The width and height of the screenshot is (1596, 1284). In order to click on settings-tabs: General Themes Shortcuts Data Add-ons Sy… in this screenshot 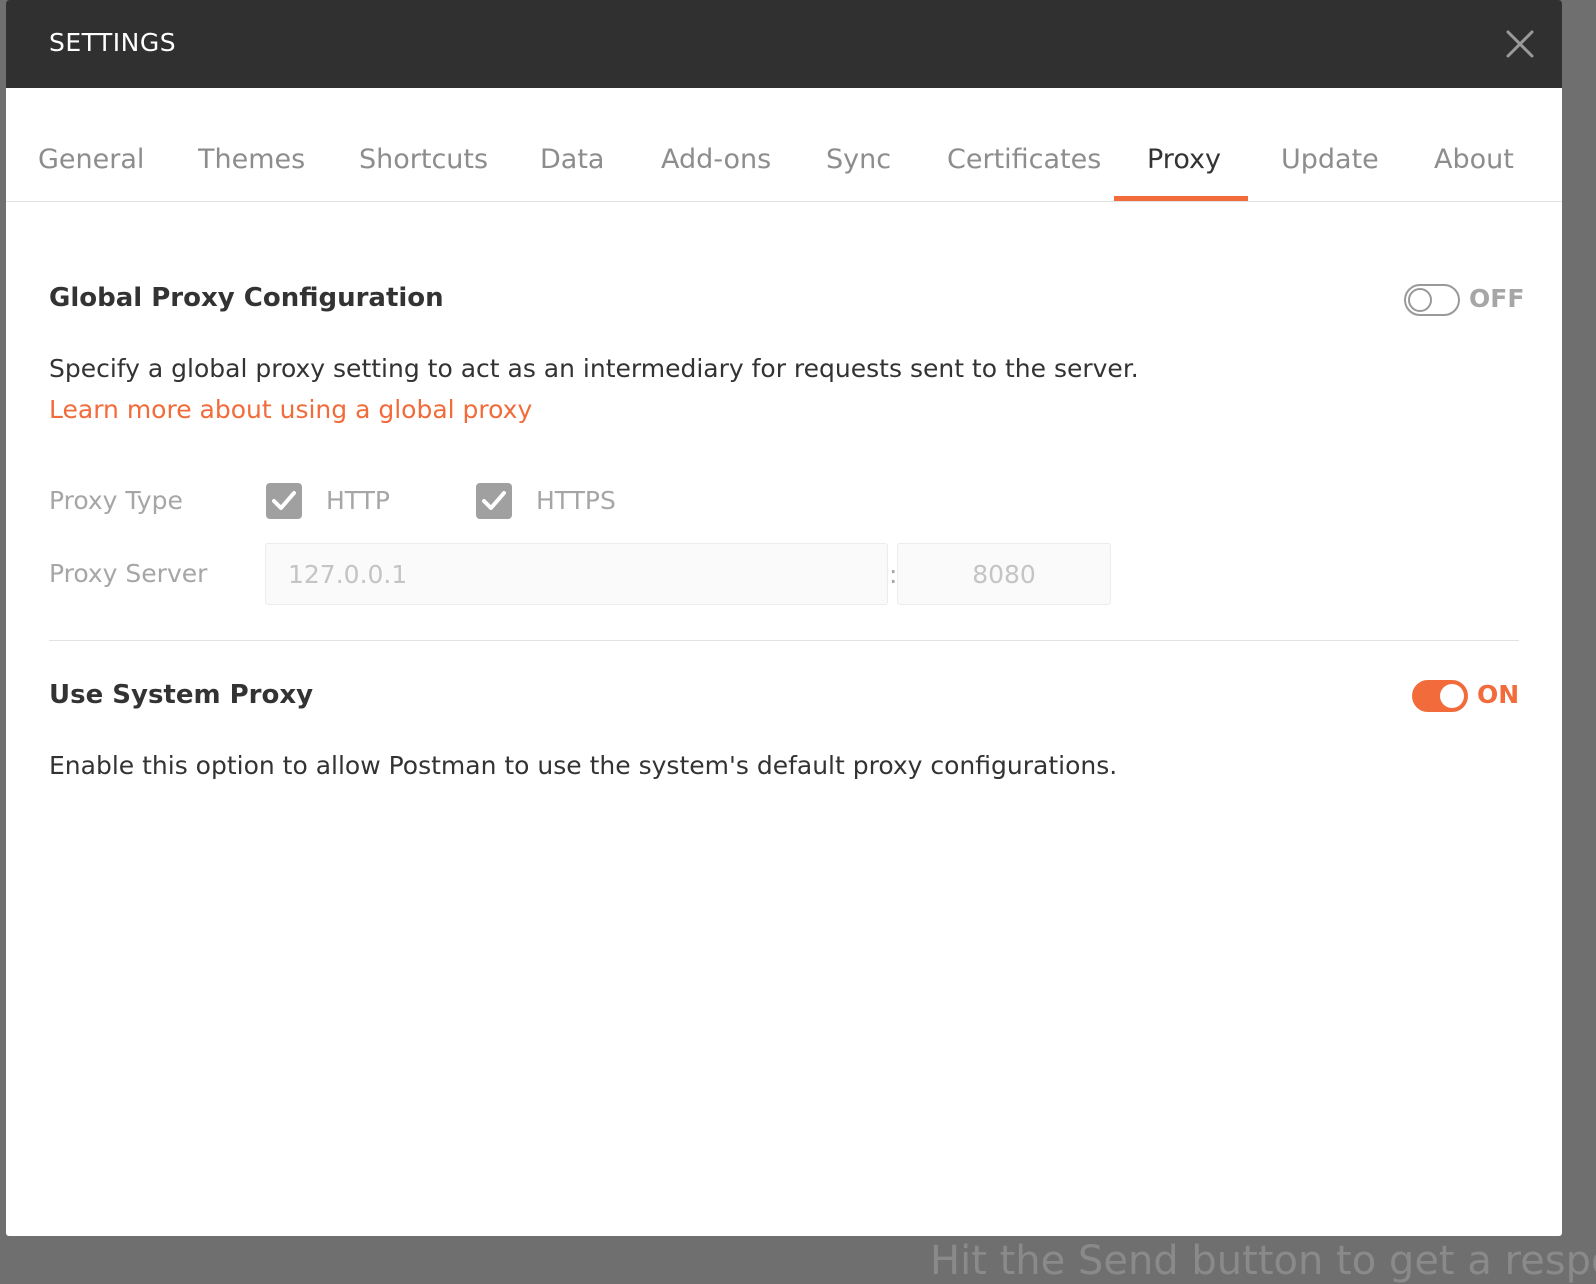, I will do `click(784, 145)`.